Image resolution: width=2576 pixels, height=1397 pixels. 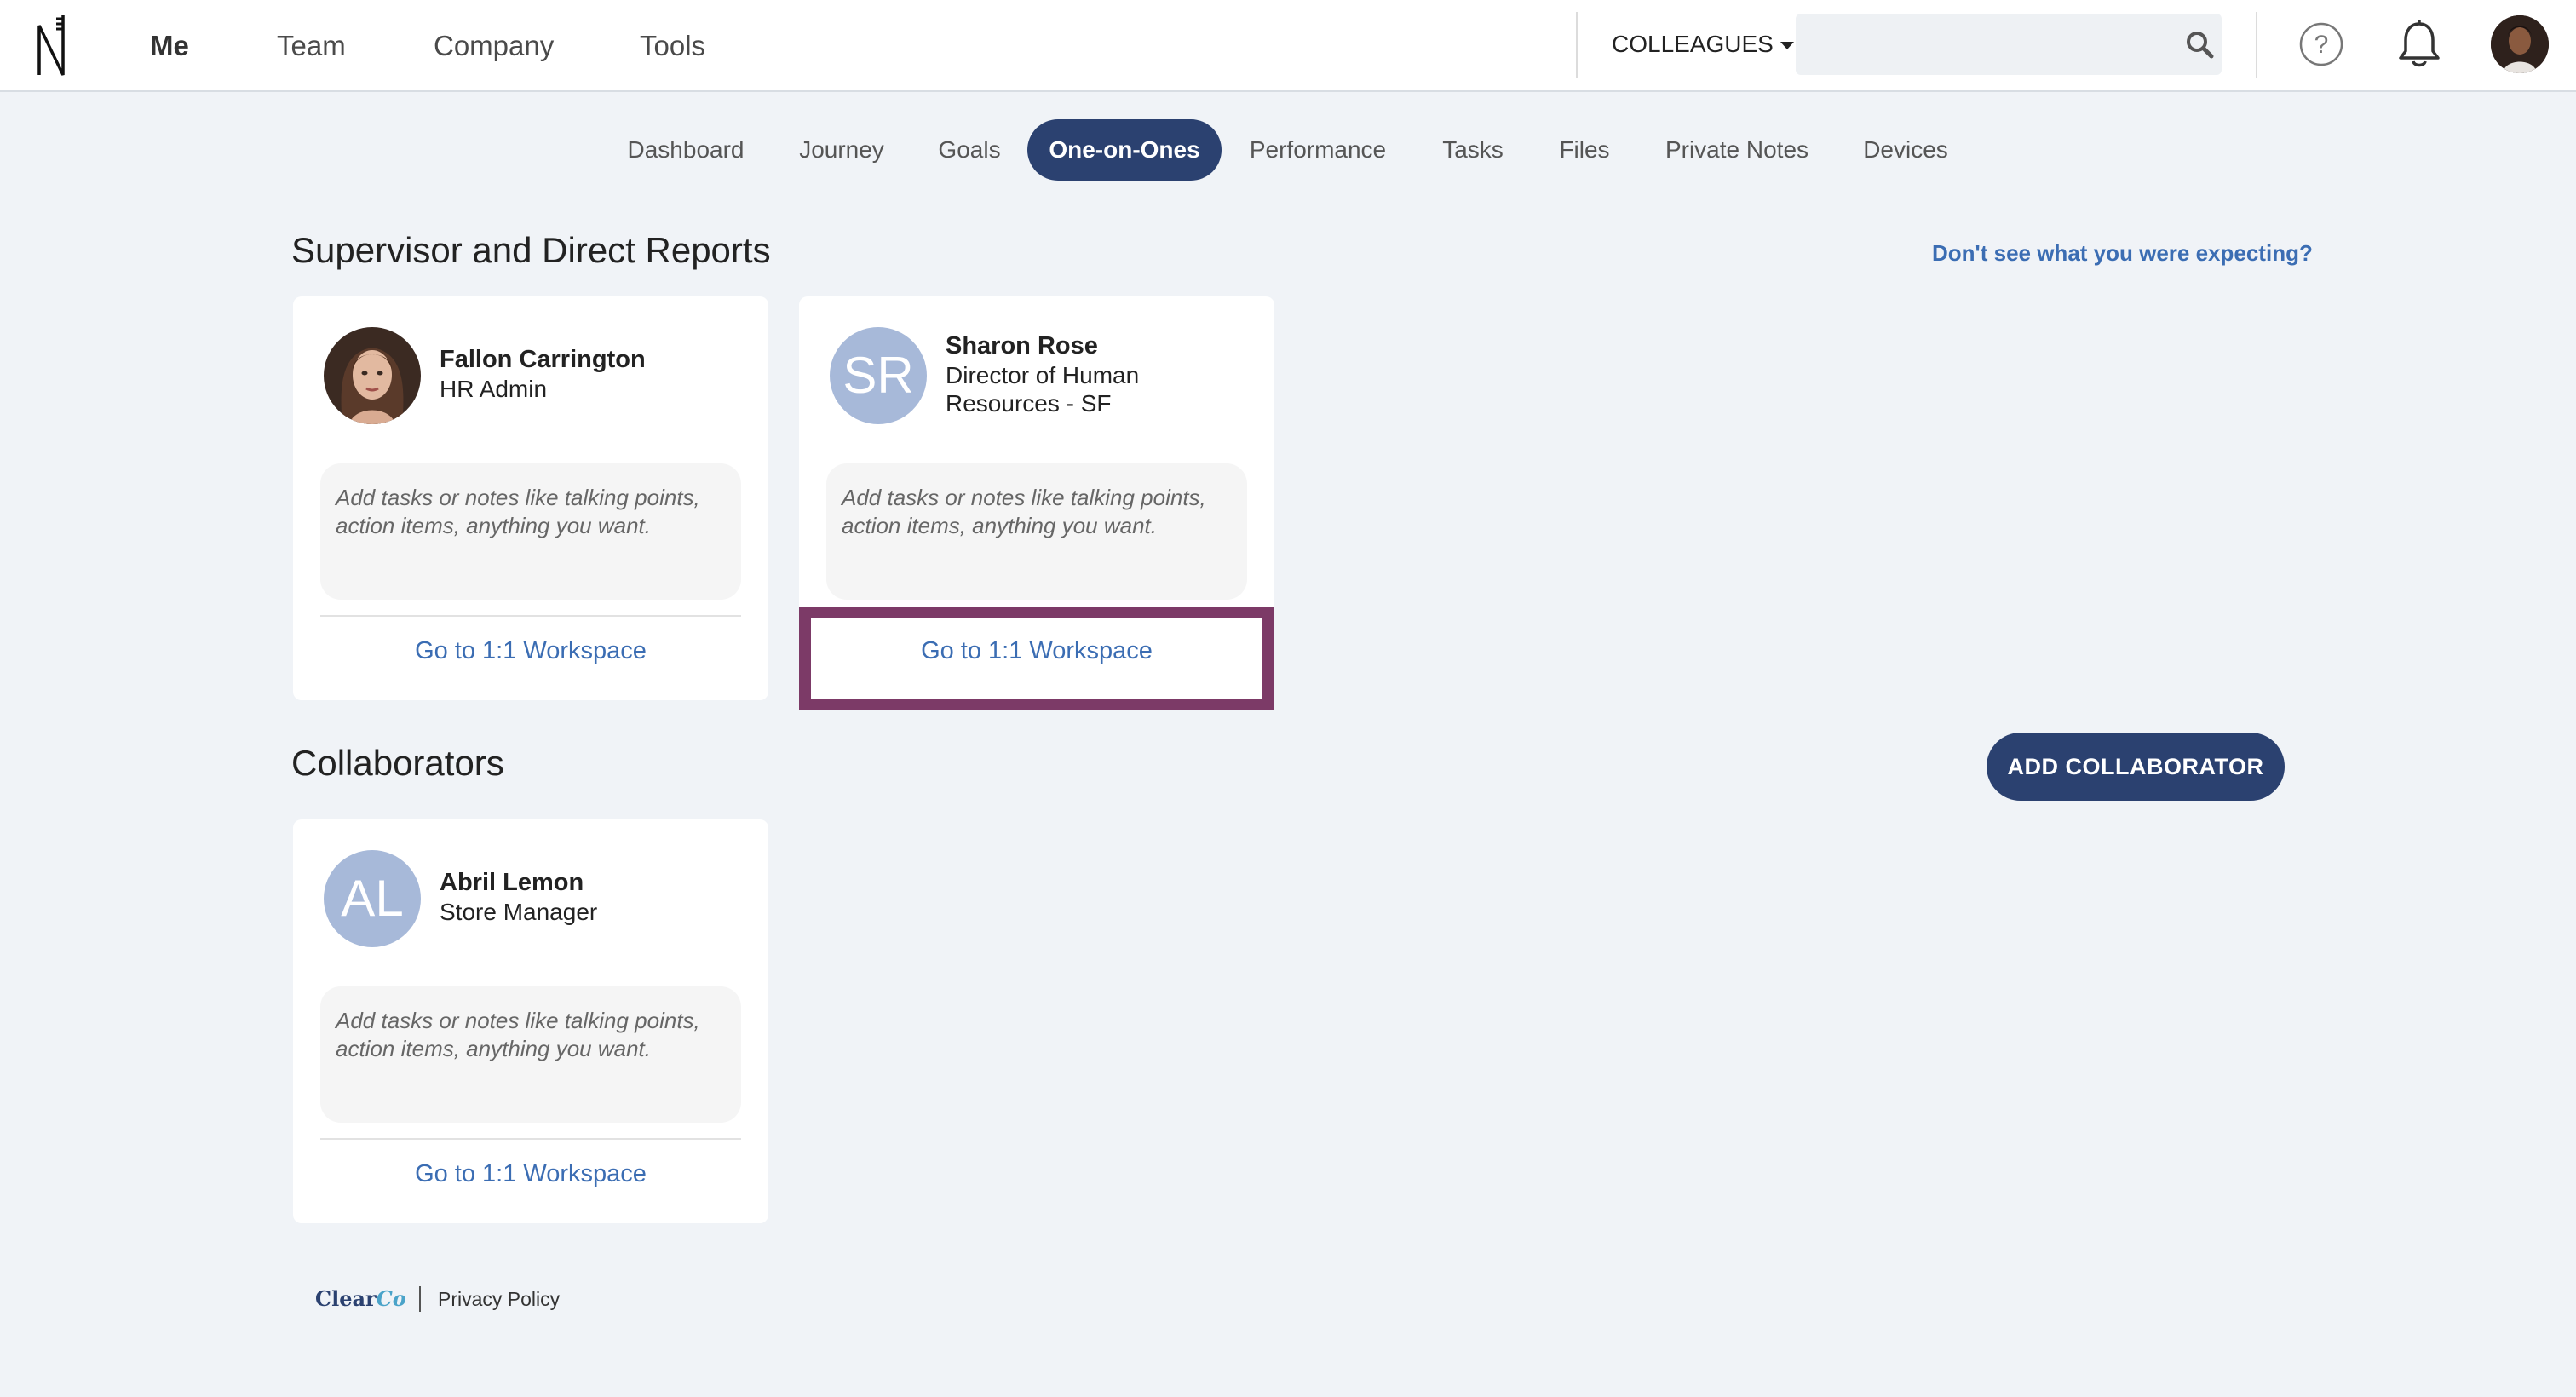 I want to click on colleagues-dropdown: COLLEAGUES, so click(x=1703, y=44).